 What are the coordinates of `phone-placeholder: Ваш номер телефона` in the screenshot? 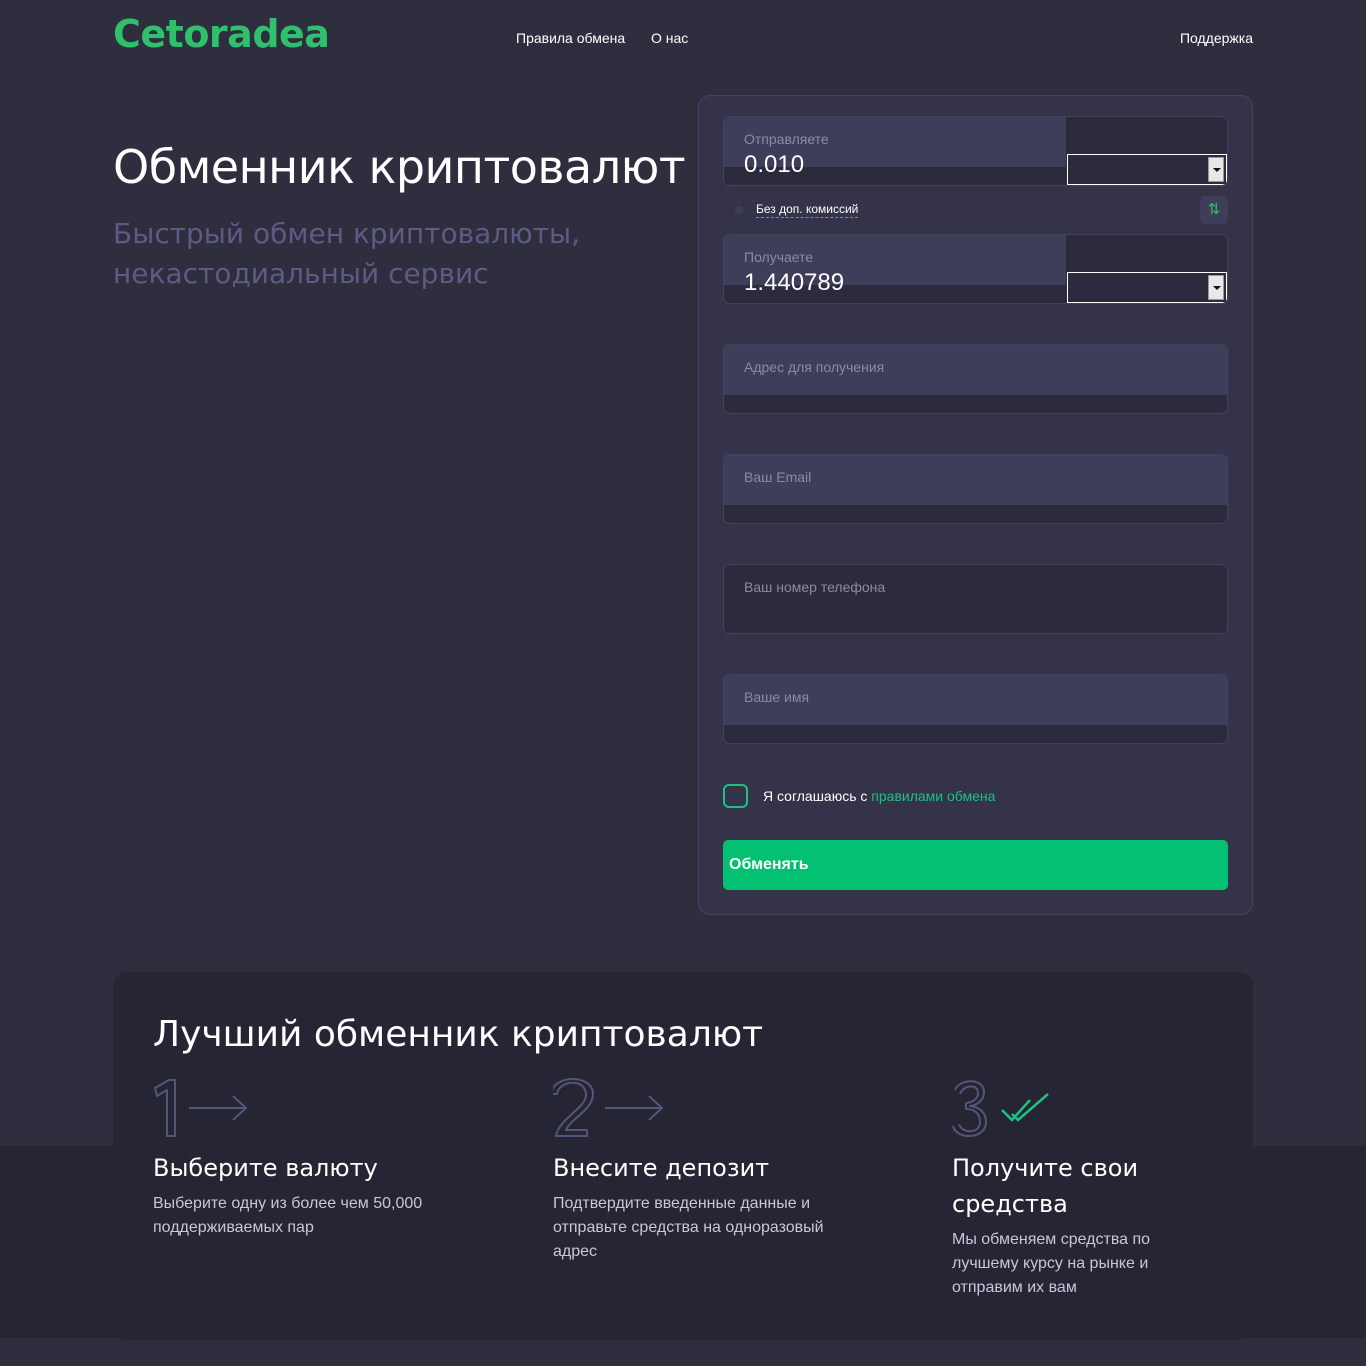 It's located at (815, 587).